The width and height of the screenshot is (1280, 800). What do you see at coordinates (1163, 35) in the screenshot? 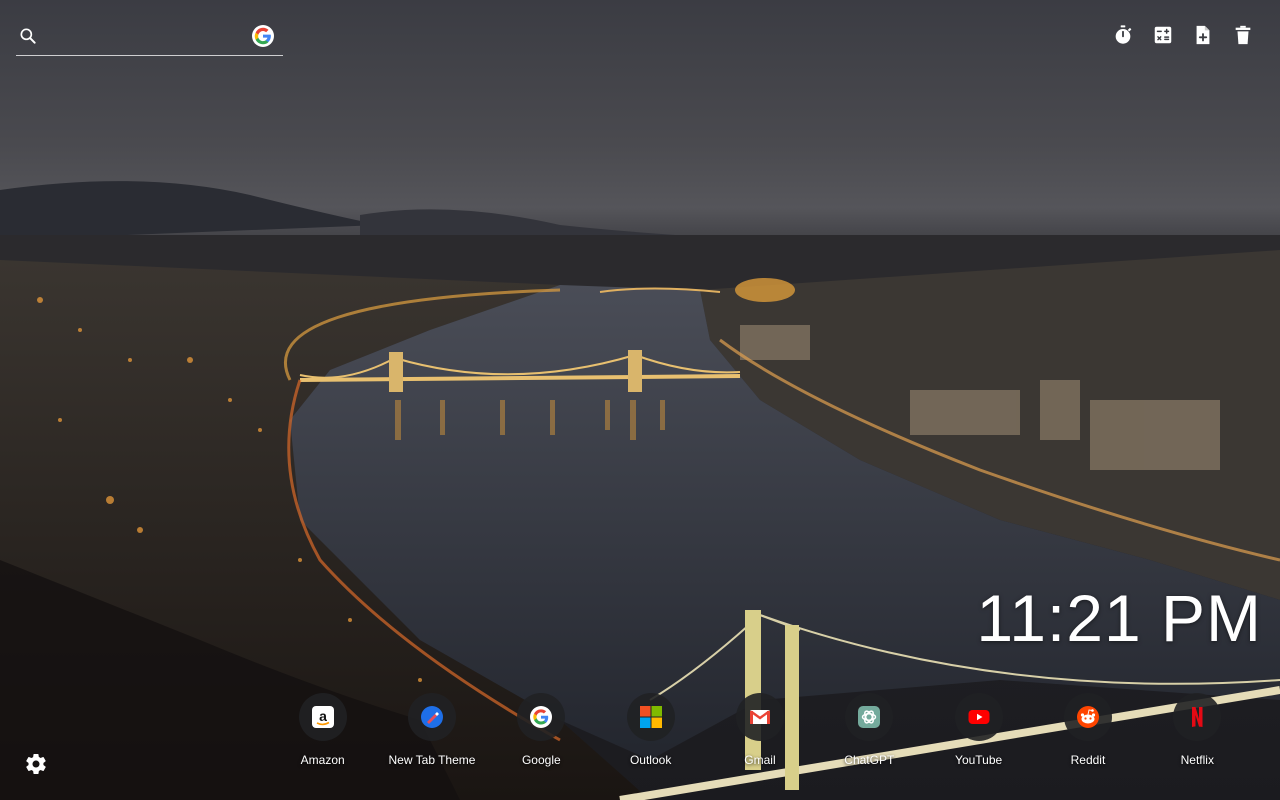
I see `calculator-icon` at bounding box center [1163, 35].